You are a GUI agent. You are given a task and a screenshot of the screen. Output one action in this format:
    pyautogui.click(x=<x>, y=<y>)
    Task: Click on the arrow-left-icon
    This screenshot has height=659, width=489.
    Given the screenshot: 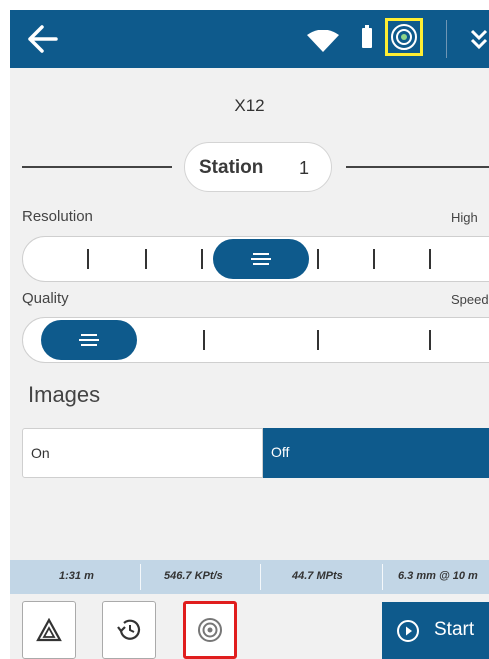 What is the action you would take?
    pyautogui.click(x=43, y=39)
    